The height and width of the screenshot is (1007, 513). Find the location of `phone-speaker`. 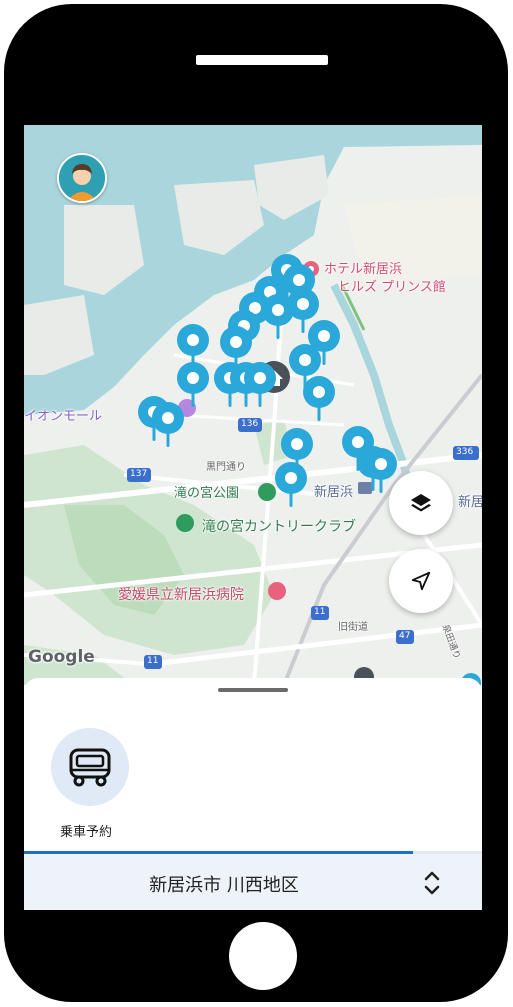

phone-speaker is located at coordinates (262, 60).